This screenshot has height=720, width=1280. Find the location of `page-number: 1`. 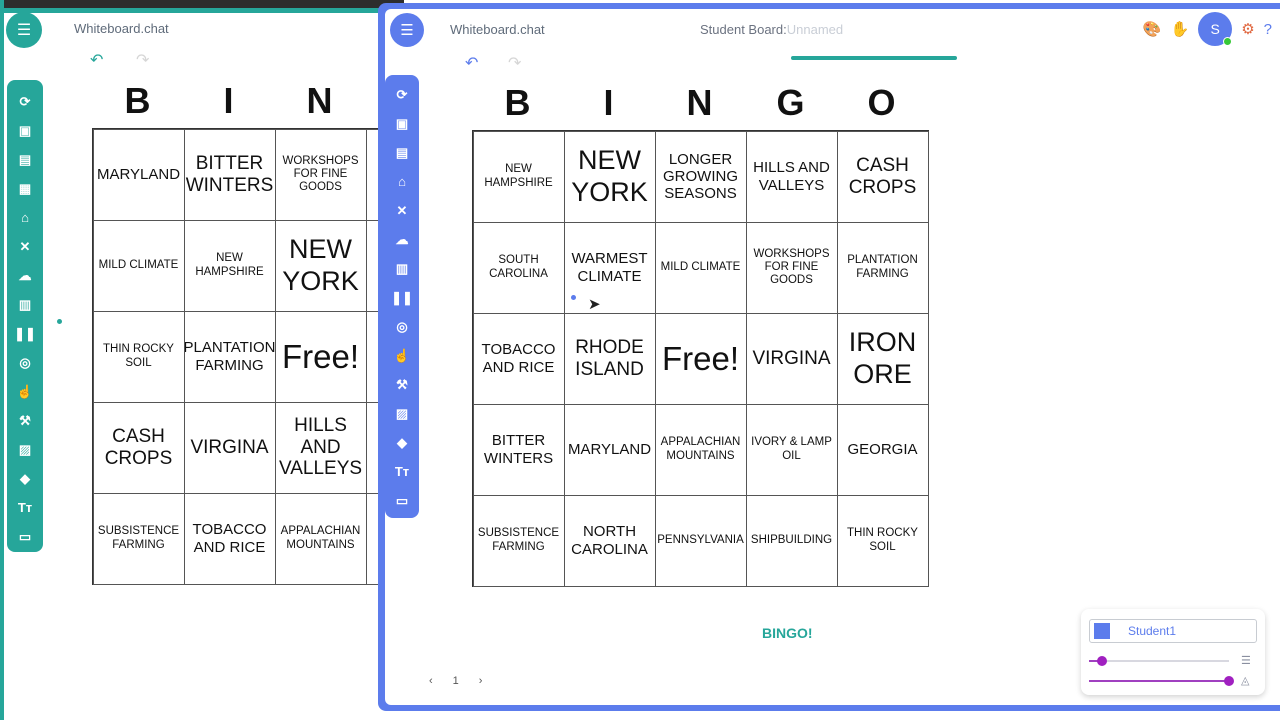

page-number: 1 is located at coordinates (455, 681).